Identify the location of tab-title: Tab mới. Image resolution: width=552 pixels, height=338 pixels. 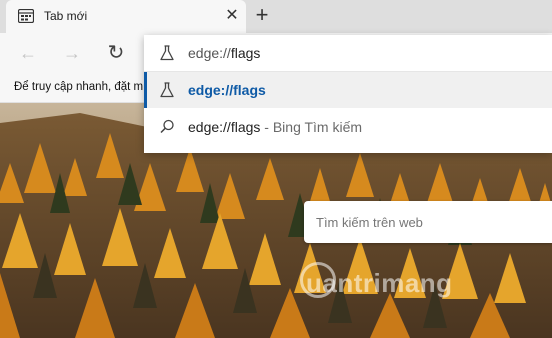
(66, 16).